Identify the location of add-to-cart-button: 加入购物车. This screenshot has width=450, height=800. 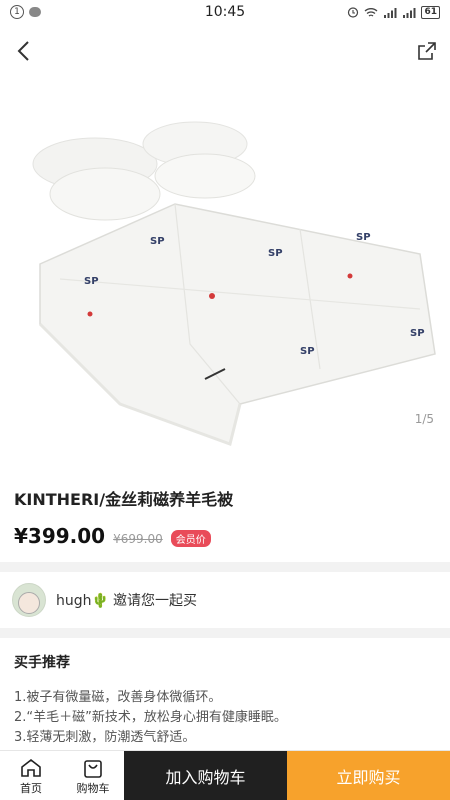
(205, 775).